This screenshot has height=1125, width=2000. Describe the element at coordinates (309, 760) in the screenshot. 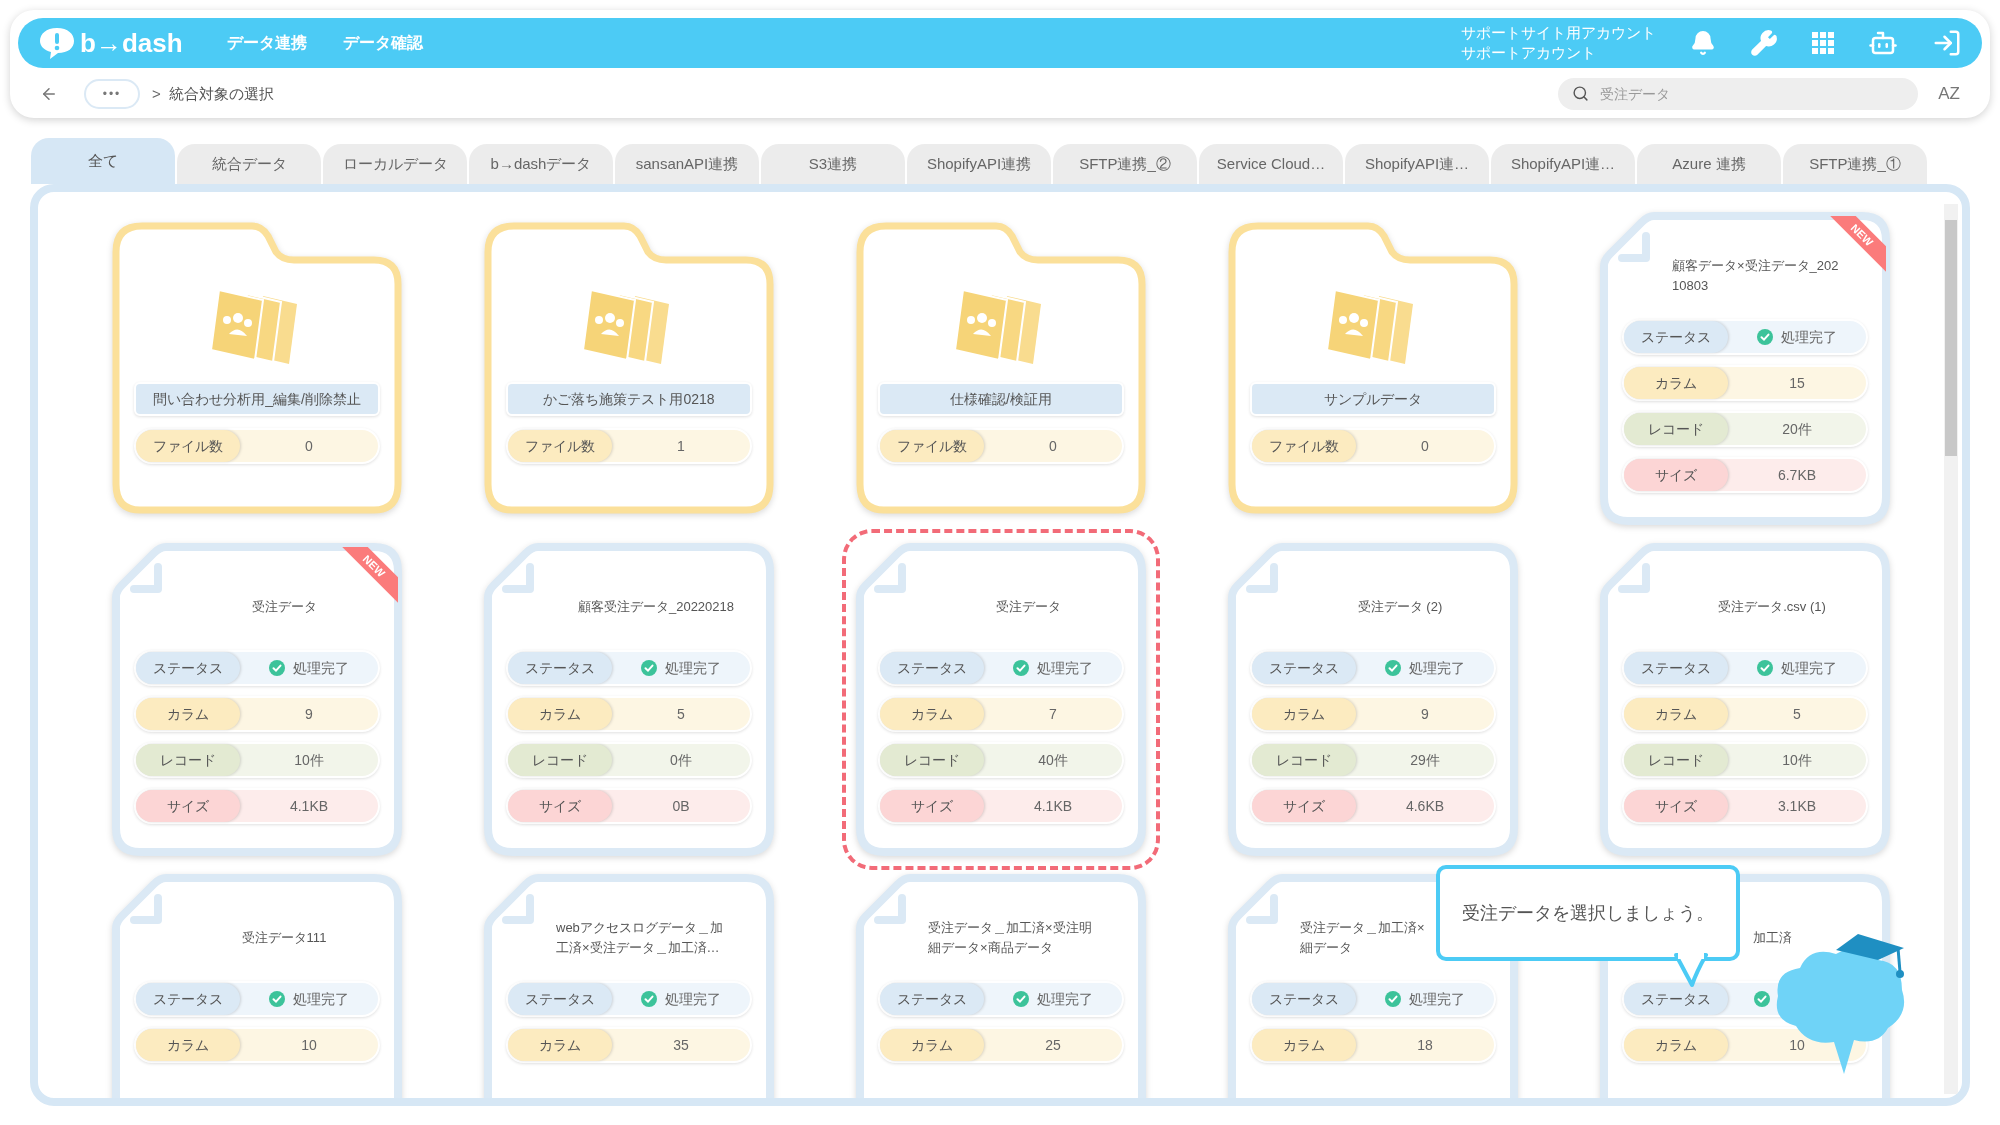

I see `row-value: 10件` at that location.